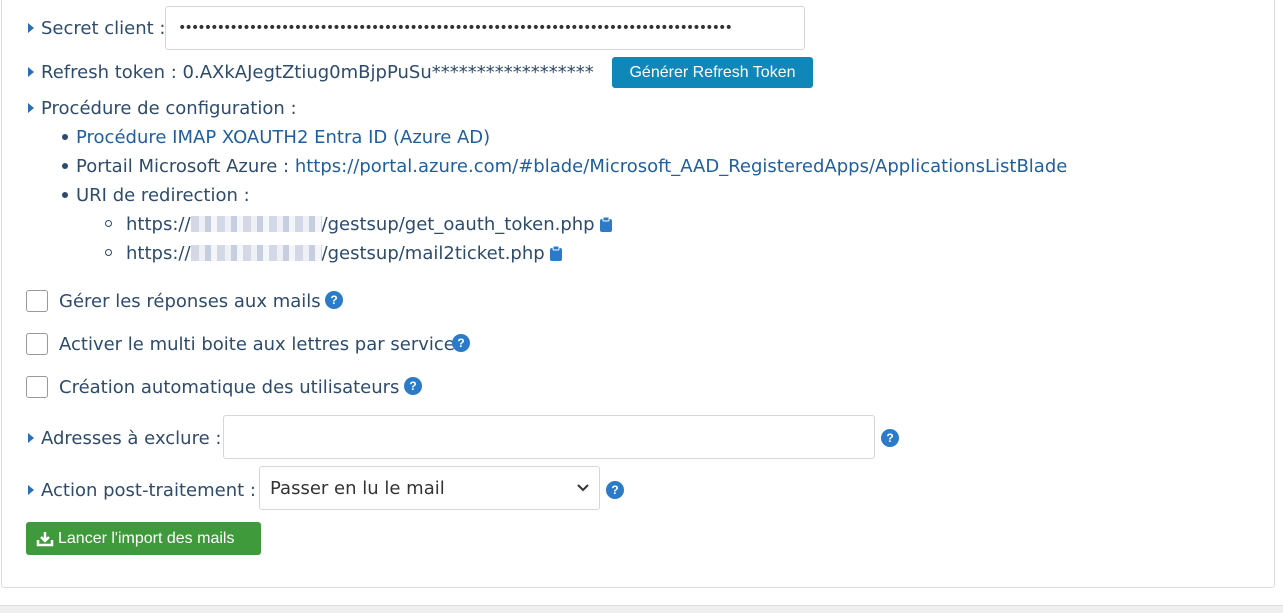  Describe the element at coordinates (37, 344) in the screenshot. I see `multi-mailbox-checkbox` at that location.